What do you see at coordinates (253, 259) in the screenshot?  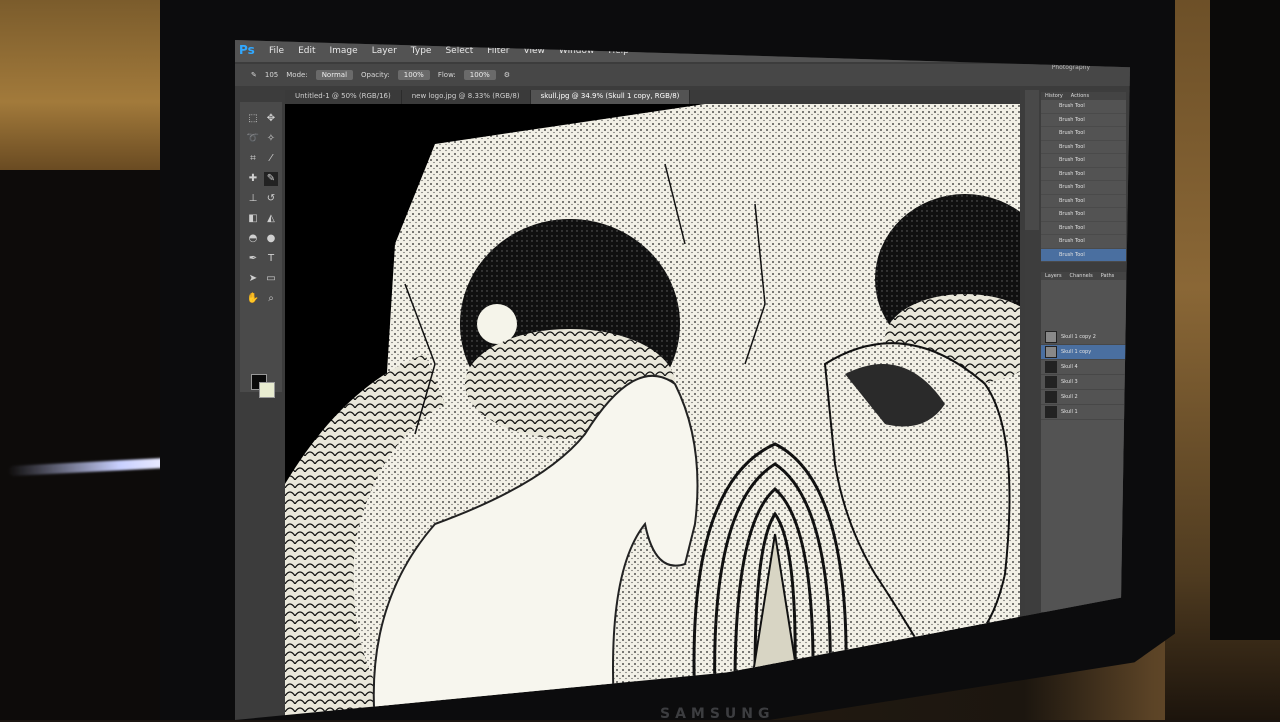 I see `pen-tool-icon: ✒` at bounding box center [253, 259].